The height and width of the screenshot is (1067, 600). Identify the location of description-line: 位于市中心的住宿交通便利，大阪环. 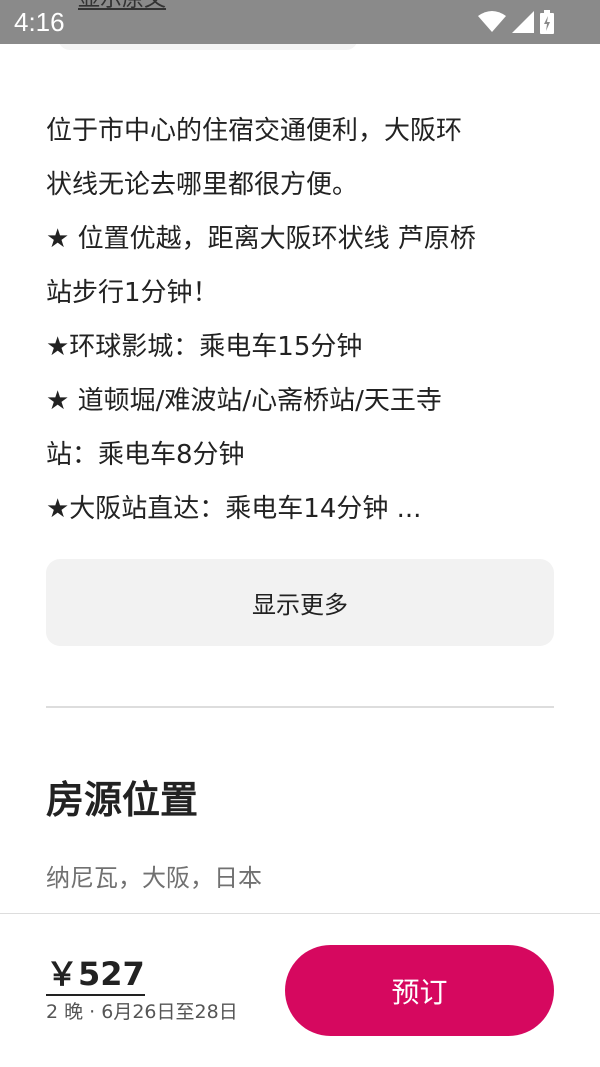
(254, 131).